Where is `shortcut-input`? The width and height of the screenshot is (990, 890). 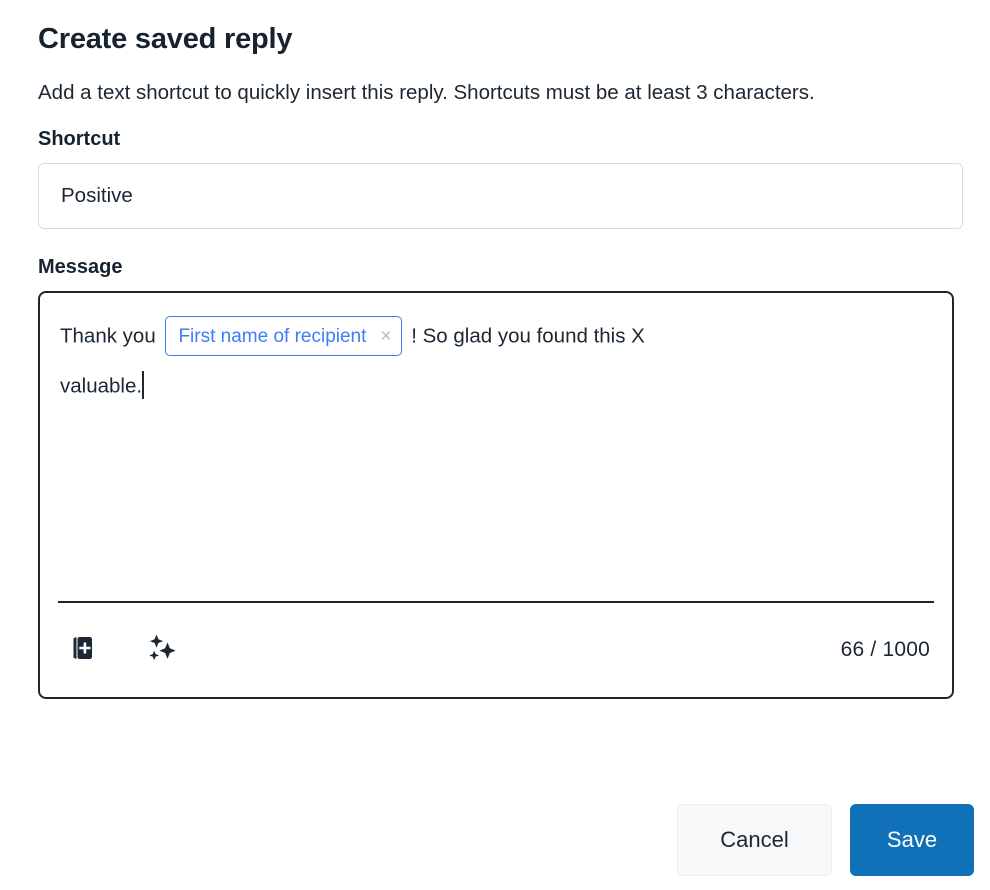
shortcut-input is located at coordinates (500, 195).